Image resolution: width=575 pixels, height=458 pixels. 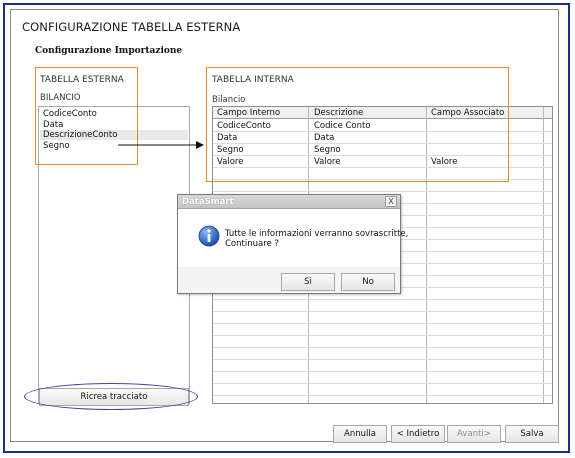 What do you see at coordinates (208, 202) in the screenshot?
I see `dialog-title: DataSmart` at bounding box center [208, 202].